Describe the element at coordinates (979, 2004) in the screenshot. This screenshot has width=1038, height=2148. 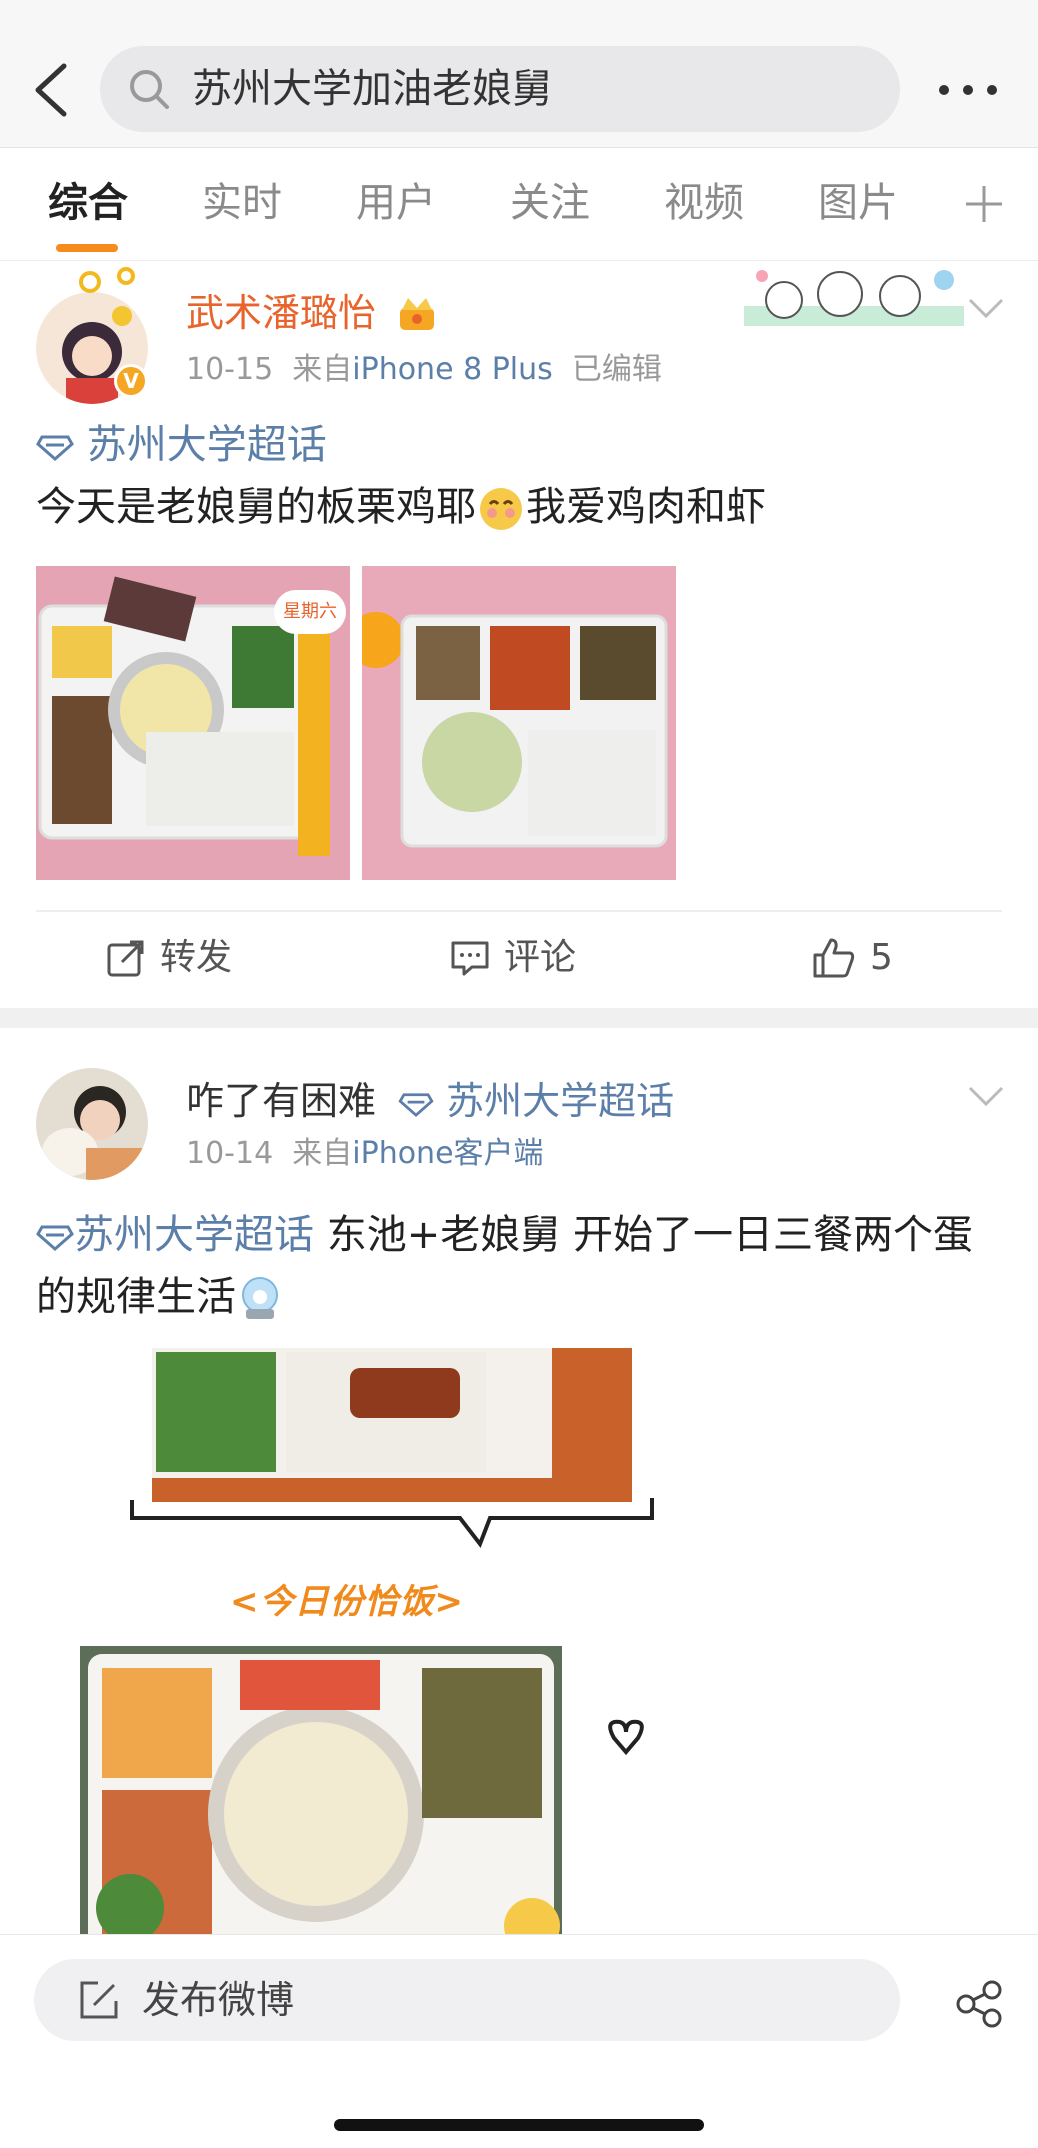
I see `share-icon` at that location.